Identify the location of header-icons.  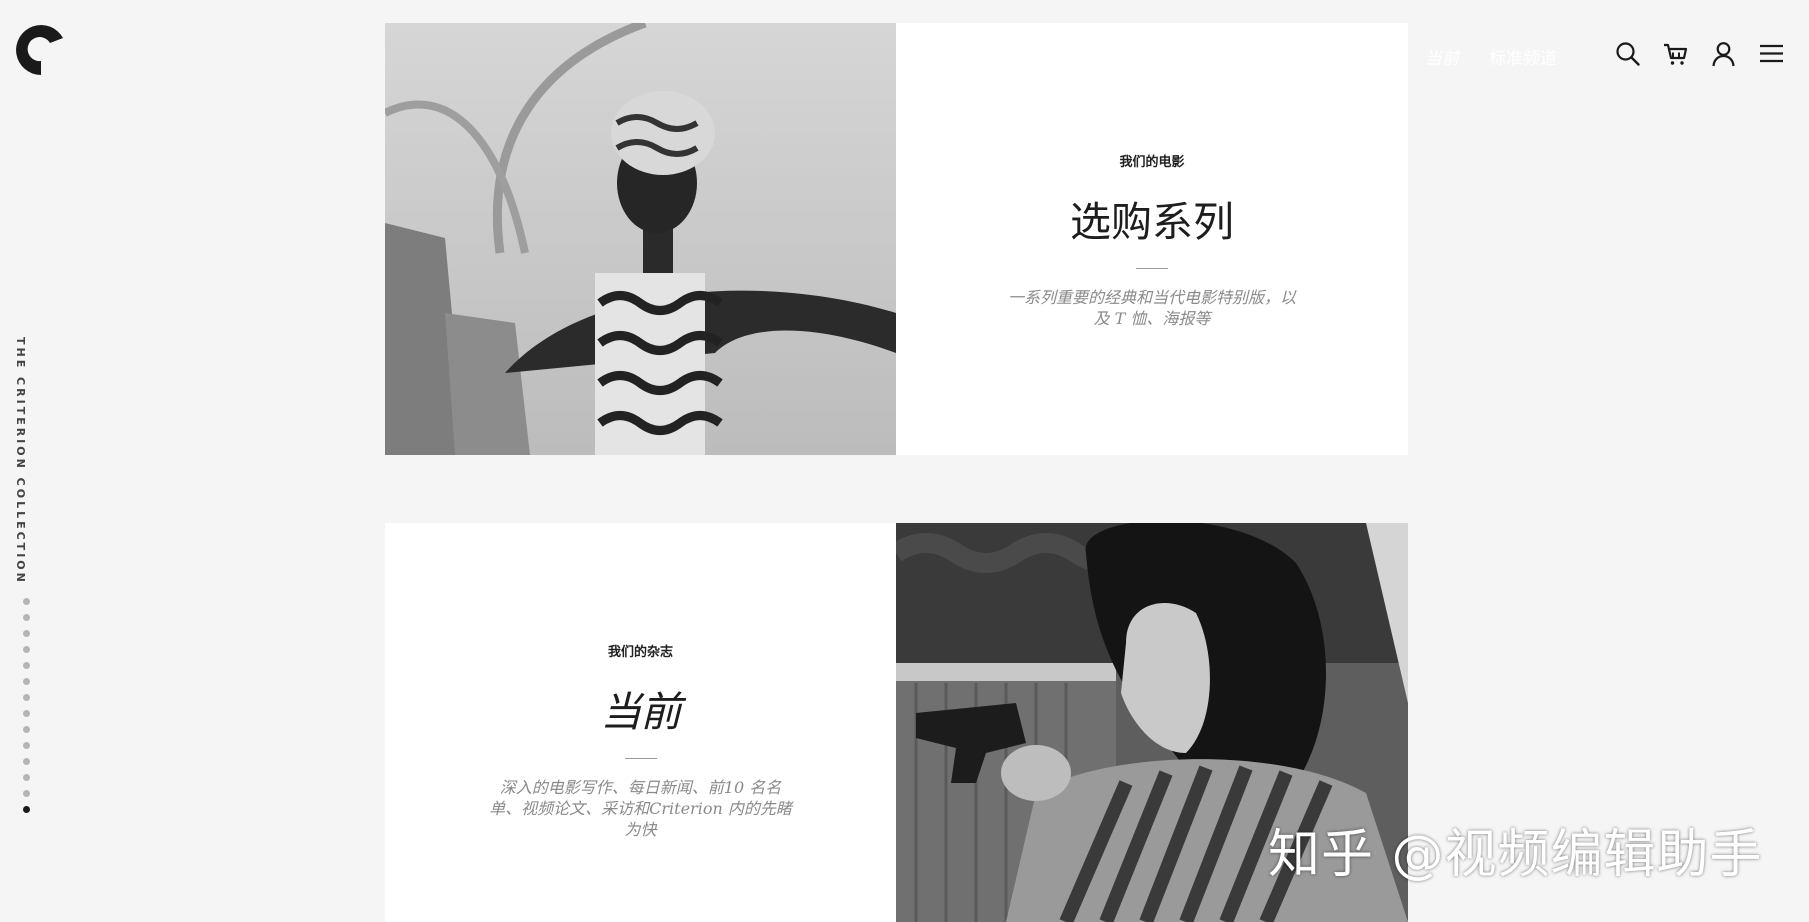
(1699, 53).